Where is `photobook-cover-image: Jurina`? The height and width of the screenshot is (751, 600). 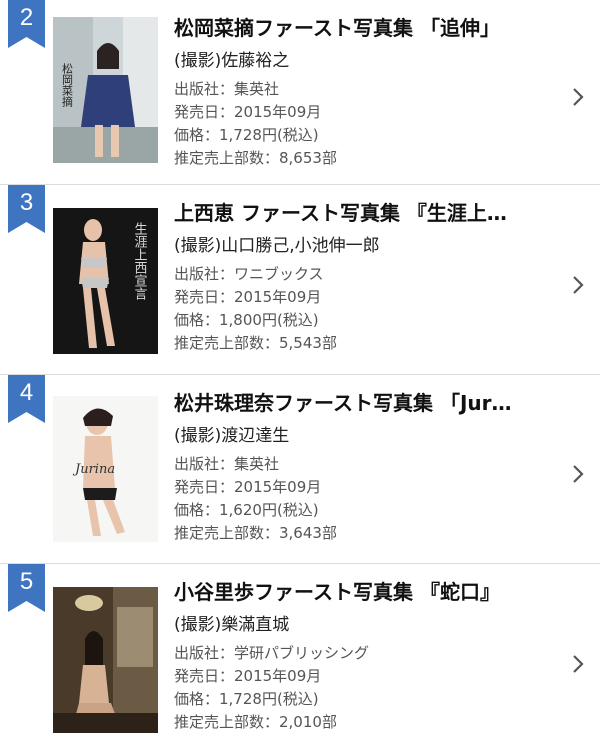
photobook-cover-image: Jurina is located at coordinates (105, 469).